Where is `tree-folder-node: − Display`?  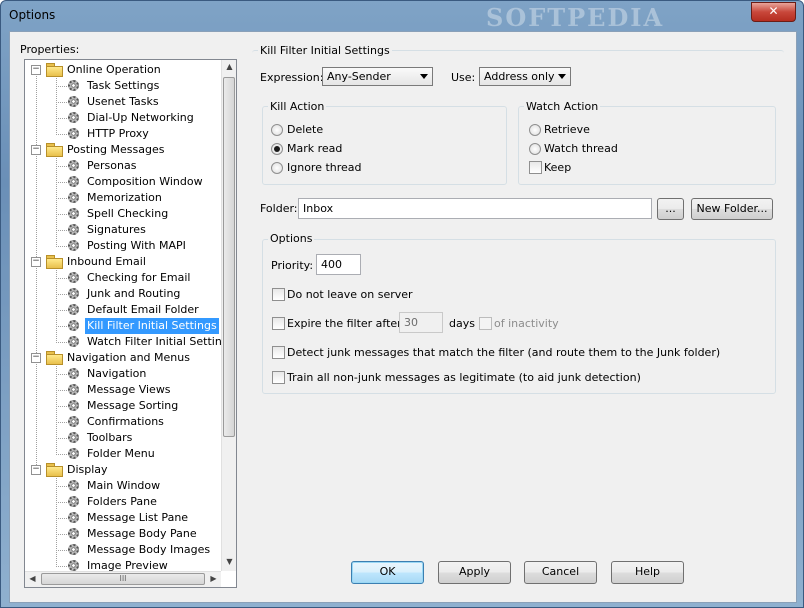 tree-folder-node: − Display is located at coordinates (123, 470).